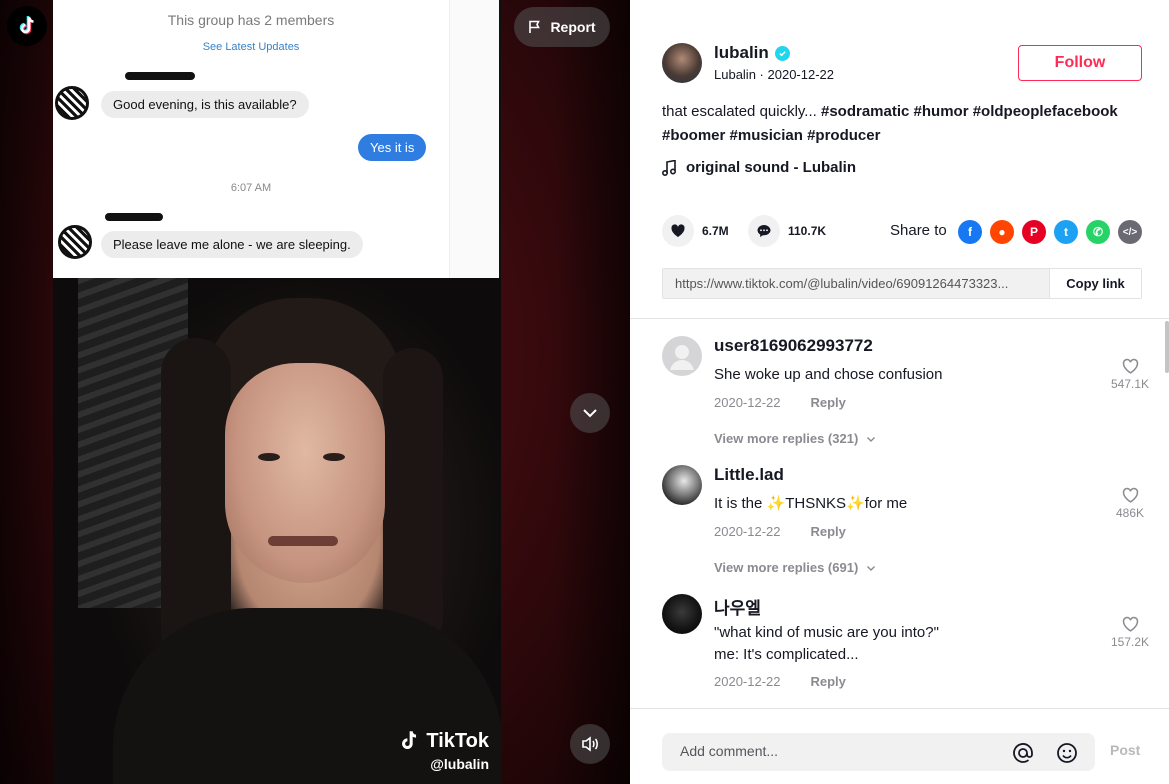 This screenshot has height=784, width=1169. I want to click on comment-username: user8169062993772, so click(793, 346).